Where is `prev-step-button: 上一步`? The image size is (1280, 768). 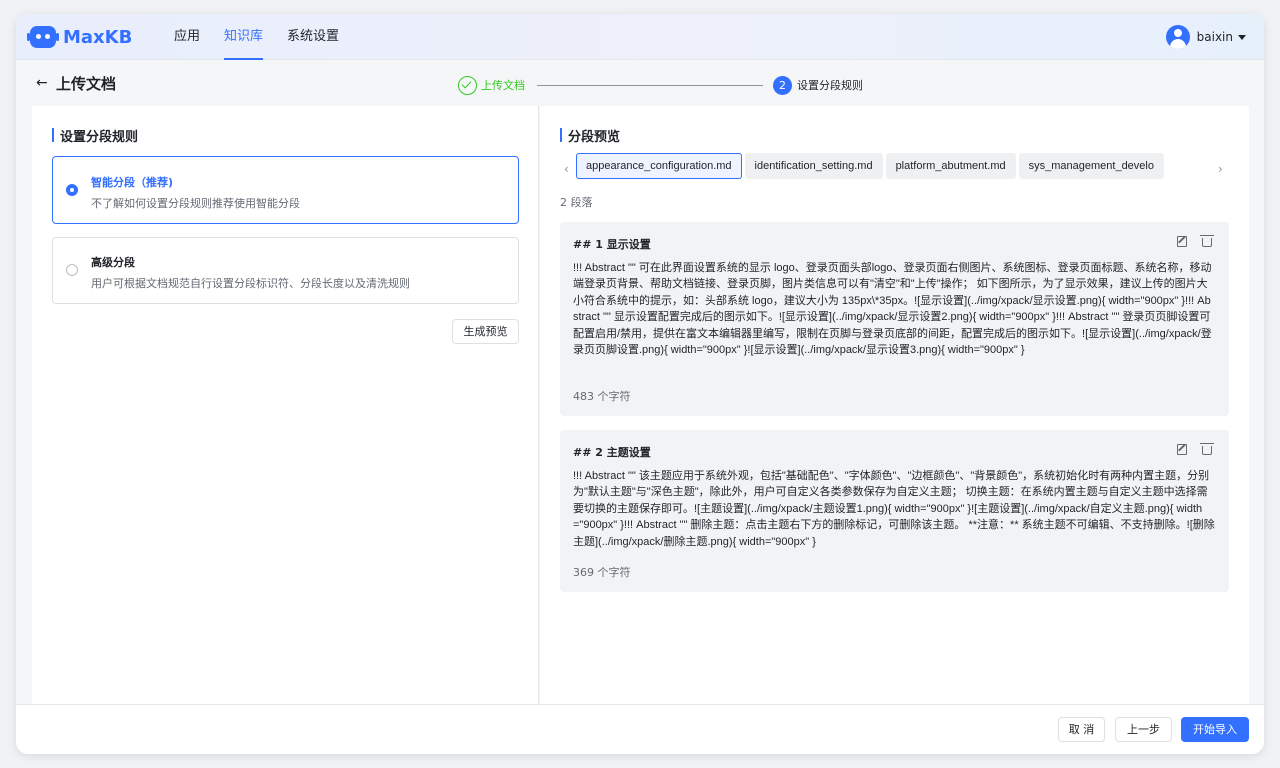 prev-step-button: 上一步 is located at coordinates (1143, 729).